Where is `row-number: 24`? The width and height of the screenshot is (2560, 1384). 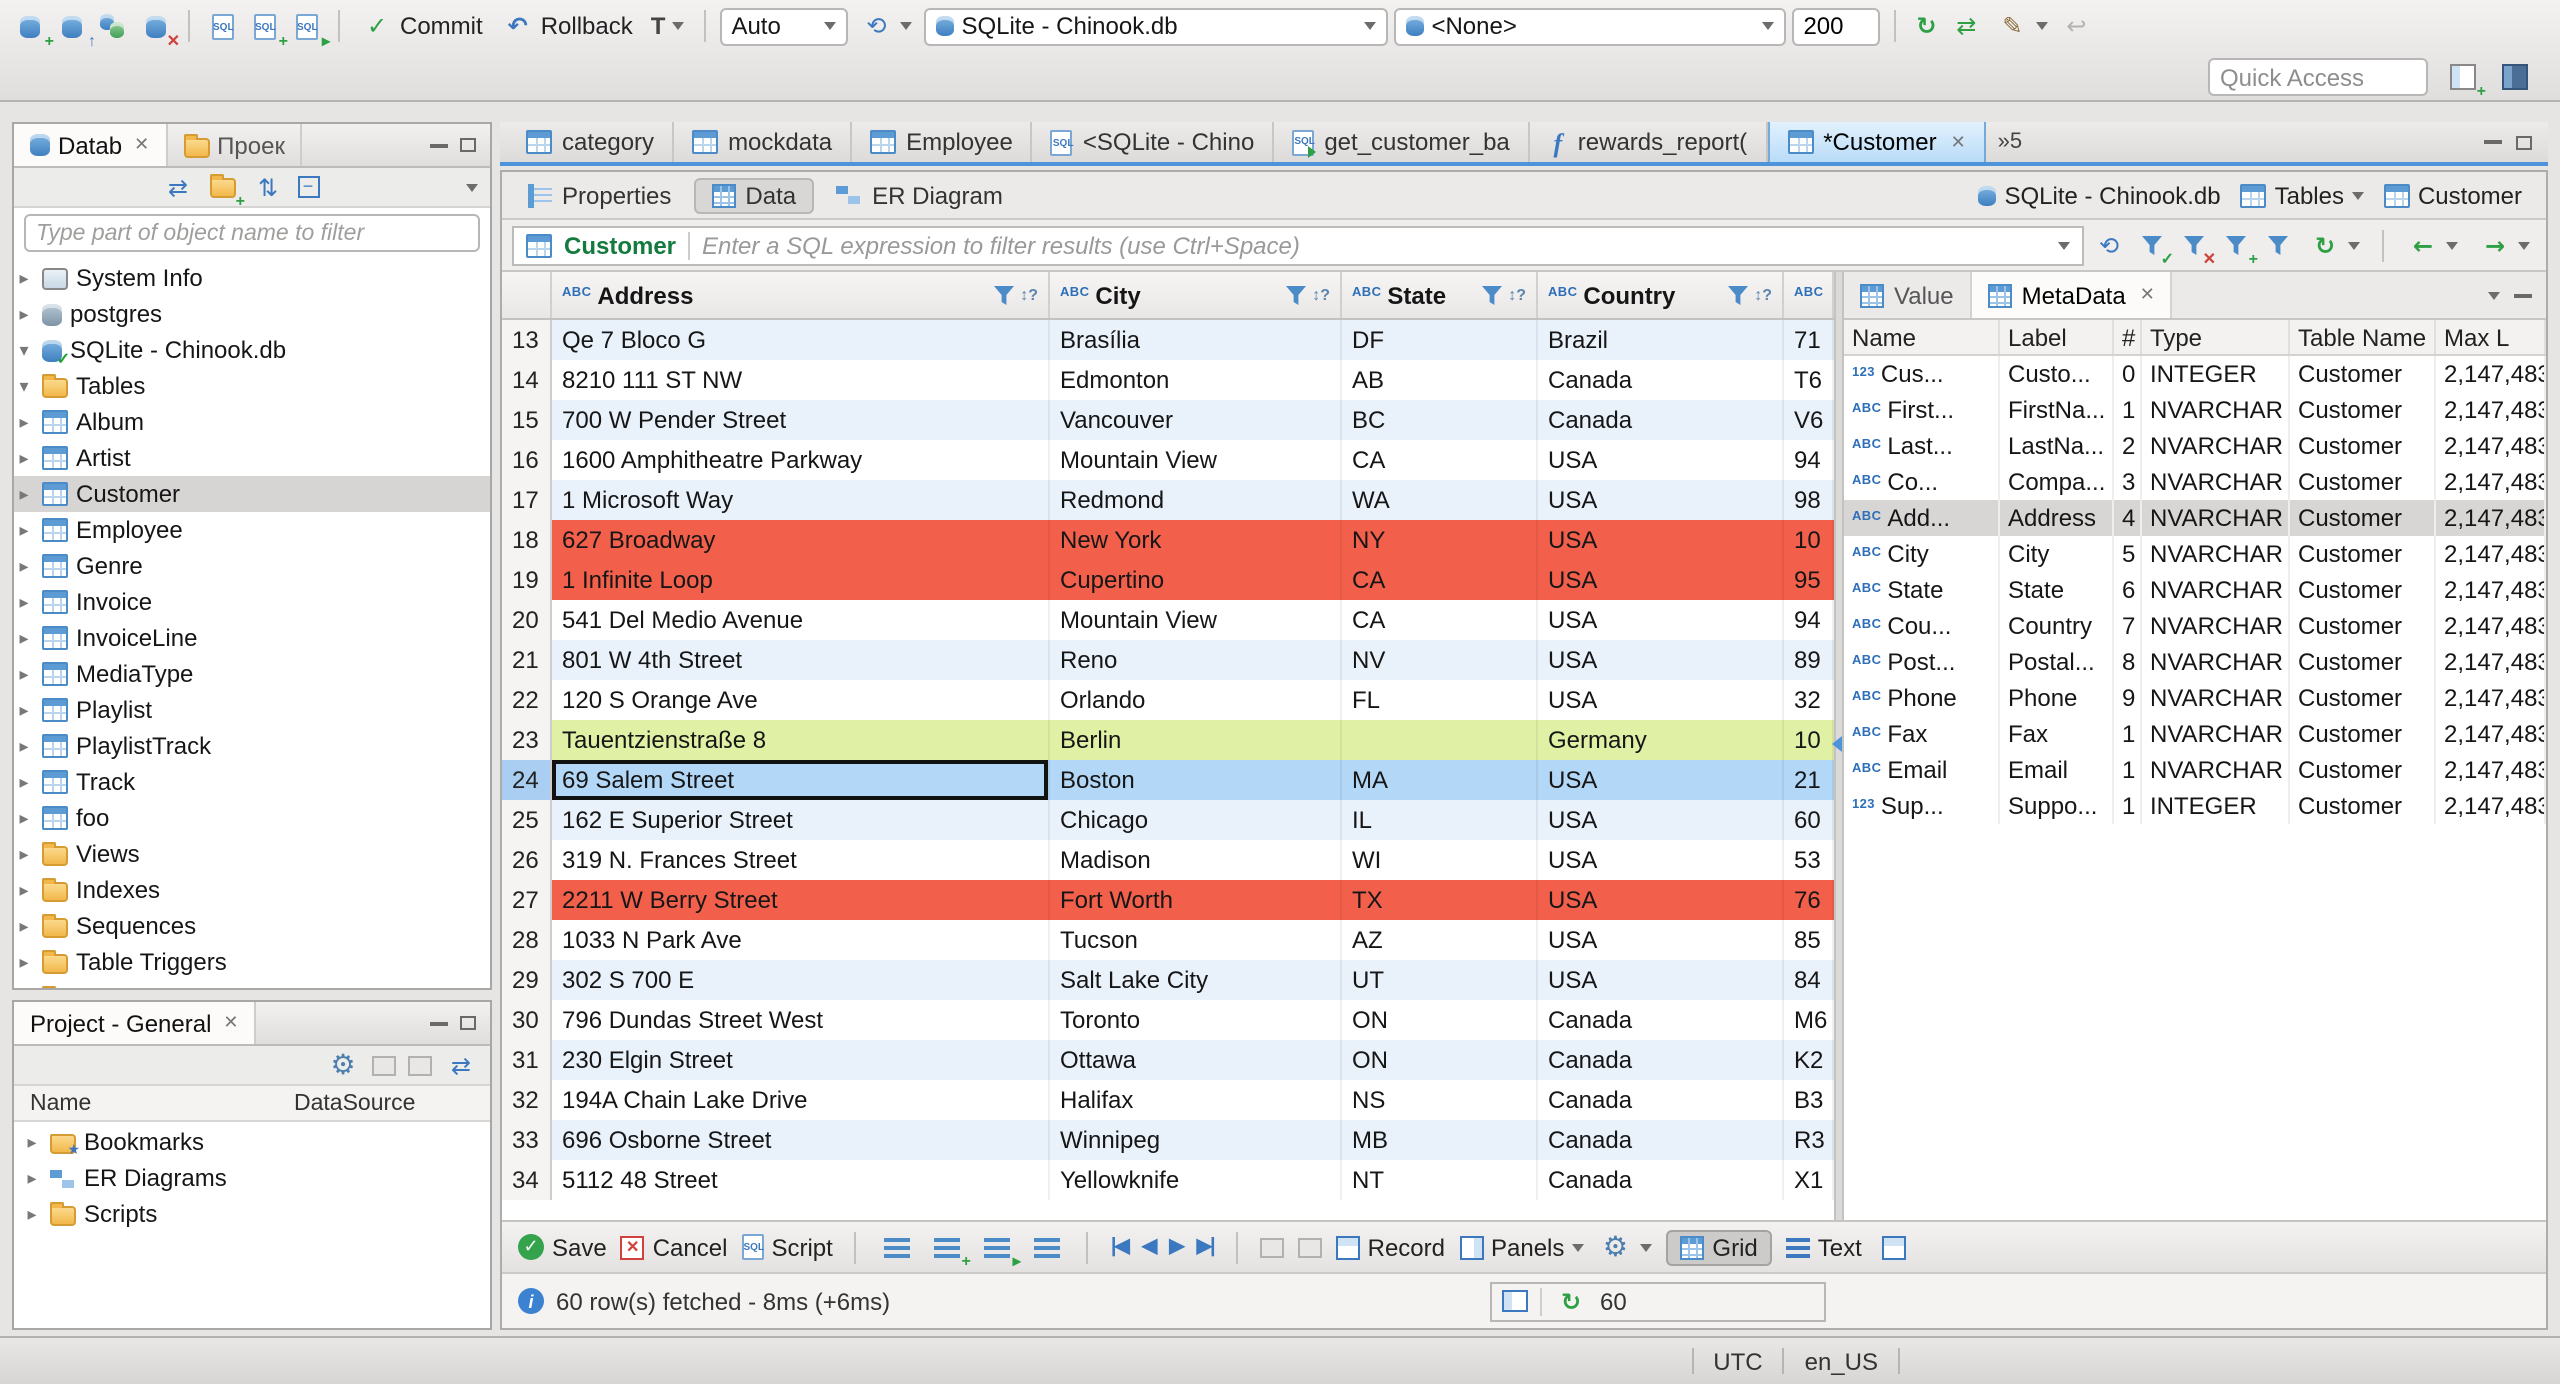 row-number: 24 is located at coordinates (527, 780).